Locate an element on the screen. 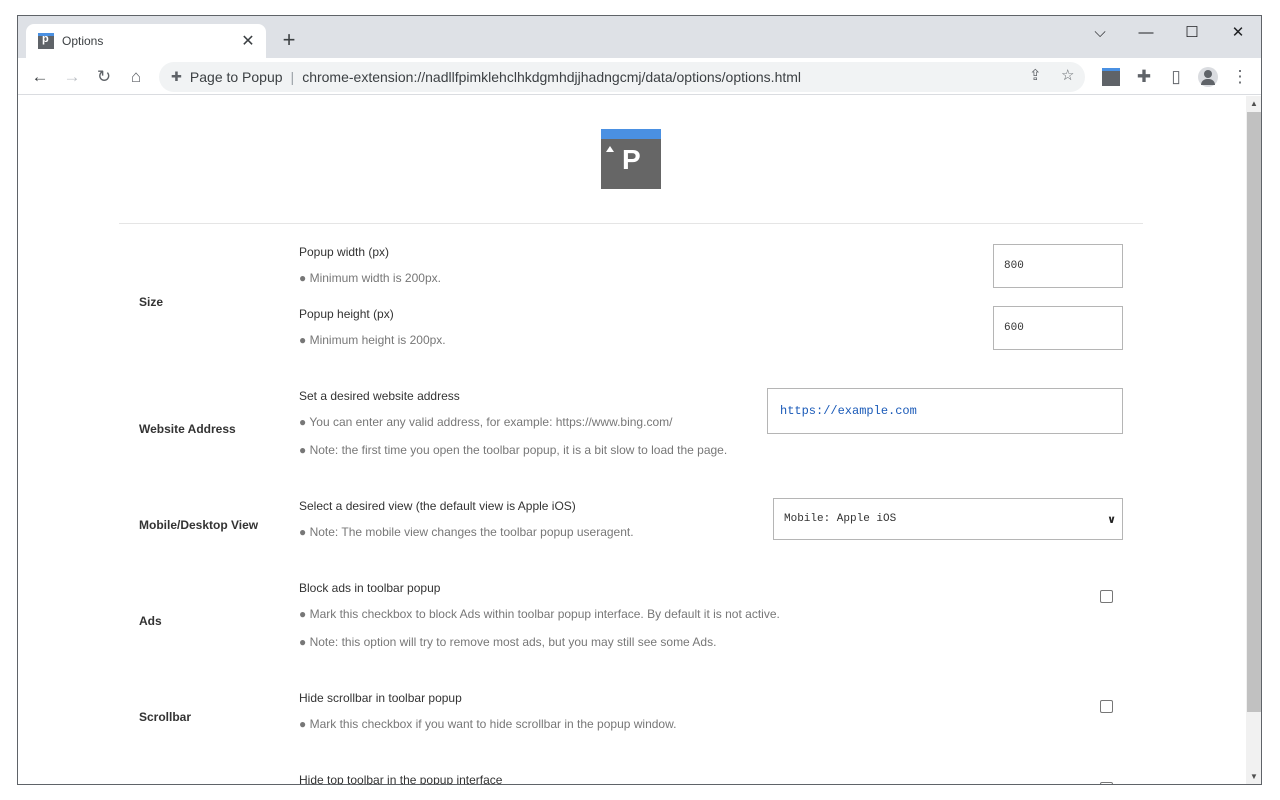 The image size is (1280, 800). page-scrollbar: ▲ ▼ is located at coordinates (1253, 440).